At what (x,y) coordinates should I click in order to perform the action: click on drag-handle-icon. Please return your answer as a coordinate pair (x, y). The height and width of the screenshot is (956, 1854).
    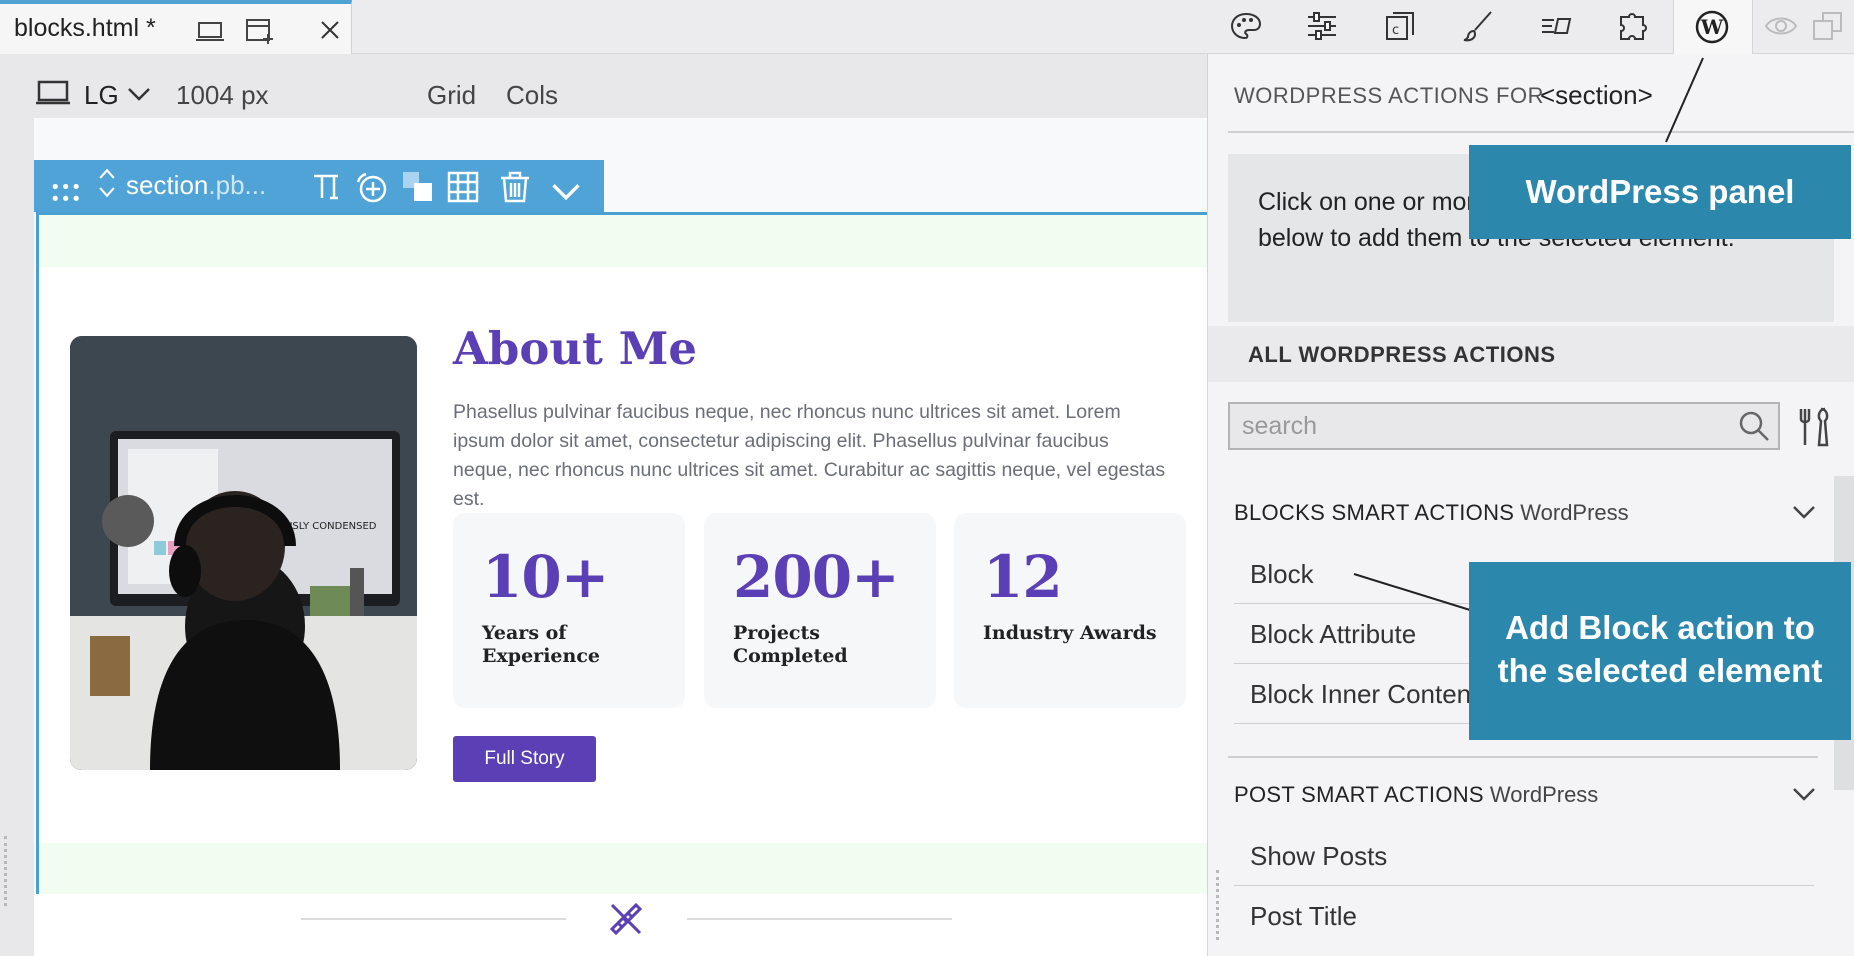
    Looking at the image, I should click on (67, 193).